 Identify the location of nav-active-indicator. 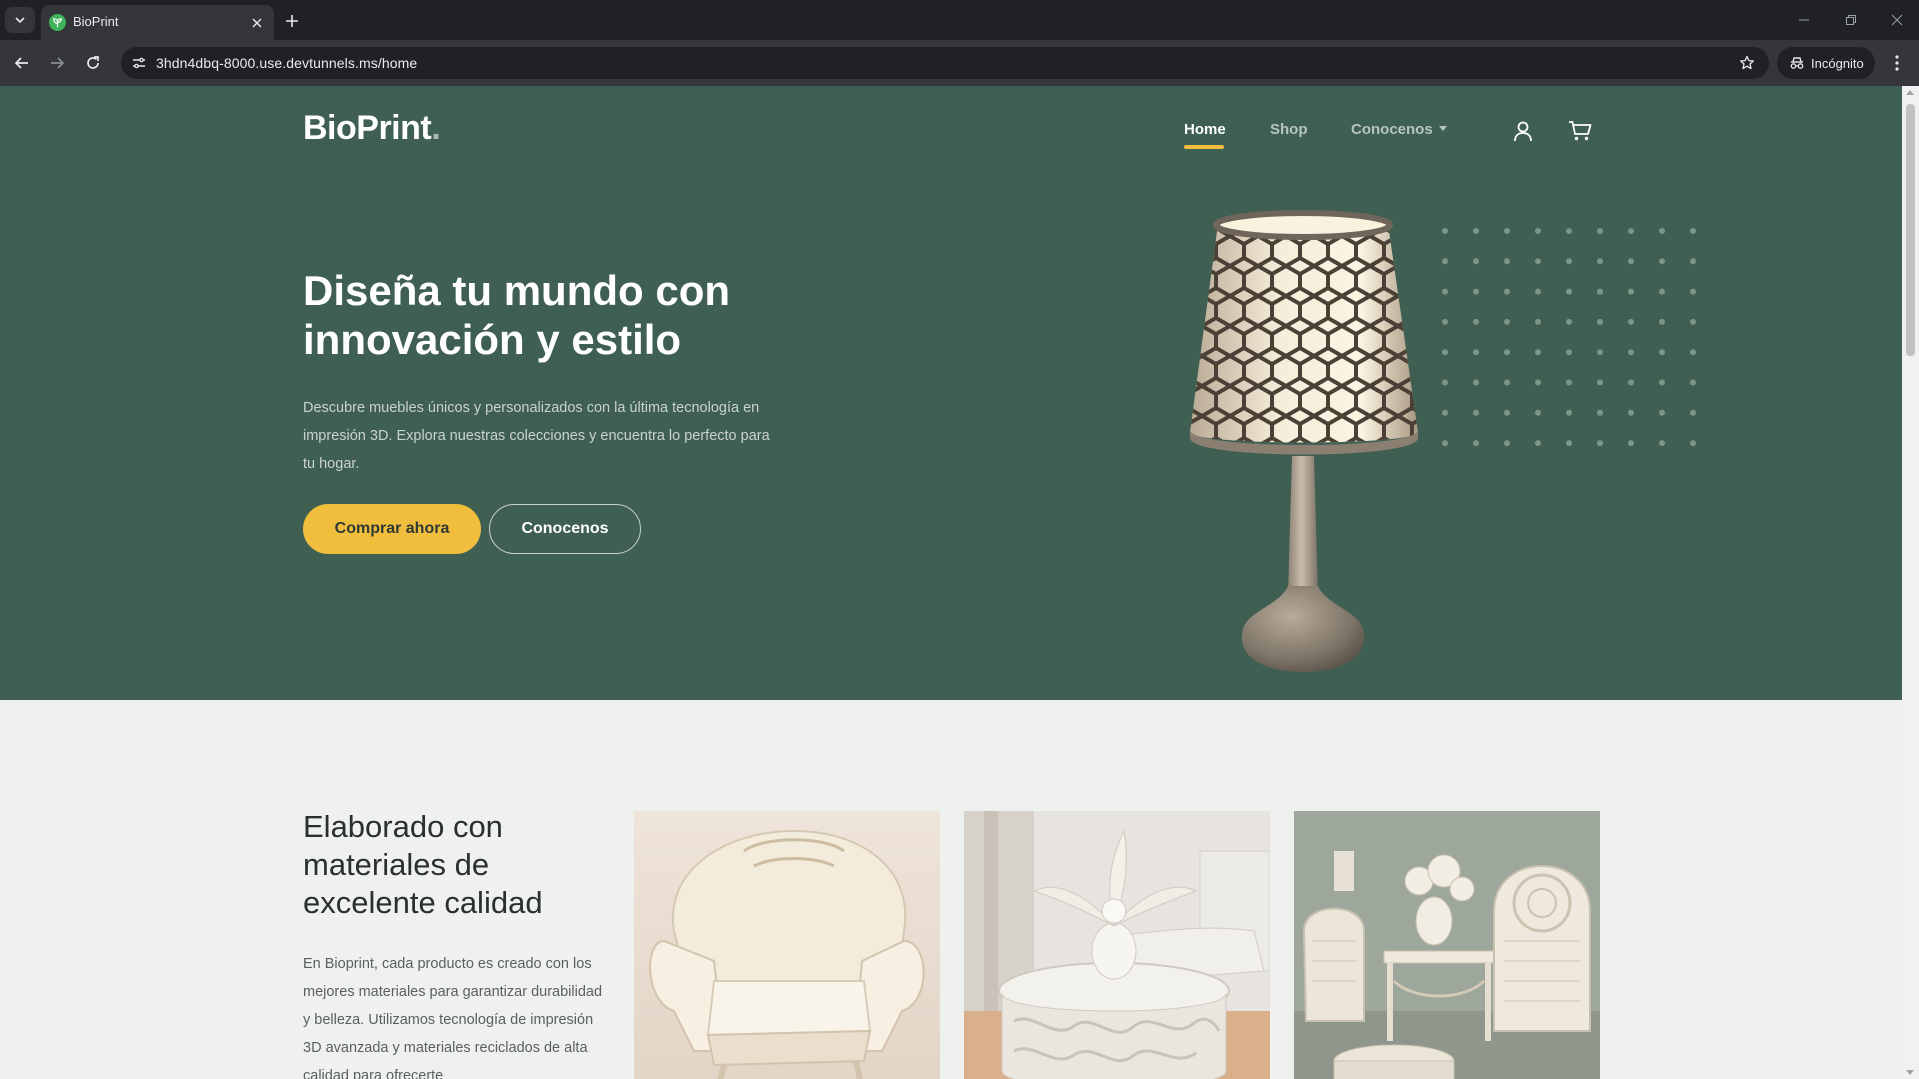
(1204, 147).